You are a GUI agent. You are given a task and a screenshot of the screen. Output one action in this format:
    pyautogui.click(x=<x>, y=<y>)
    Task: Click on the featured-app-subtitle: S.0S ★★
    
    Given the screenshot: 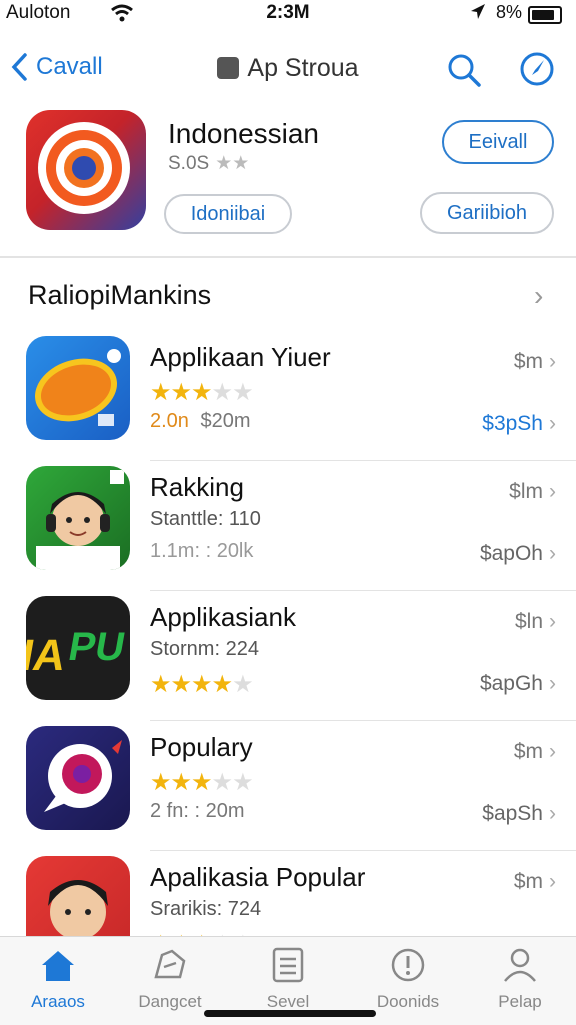 What is the action you would take?
    pyautogui.click(x=208, y=163)
    